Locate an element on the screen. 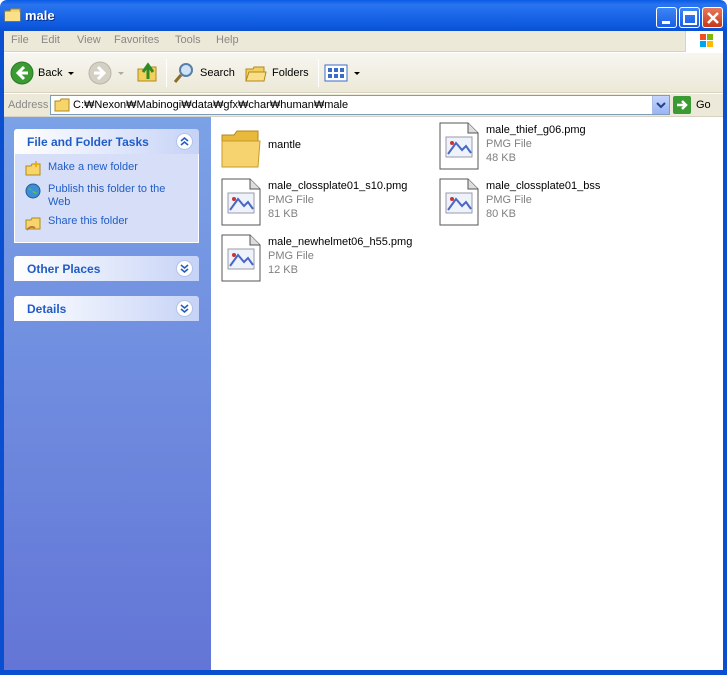 The image size is (727, 675). folders-button: Folders is located at coordinates (276, 73).